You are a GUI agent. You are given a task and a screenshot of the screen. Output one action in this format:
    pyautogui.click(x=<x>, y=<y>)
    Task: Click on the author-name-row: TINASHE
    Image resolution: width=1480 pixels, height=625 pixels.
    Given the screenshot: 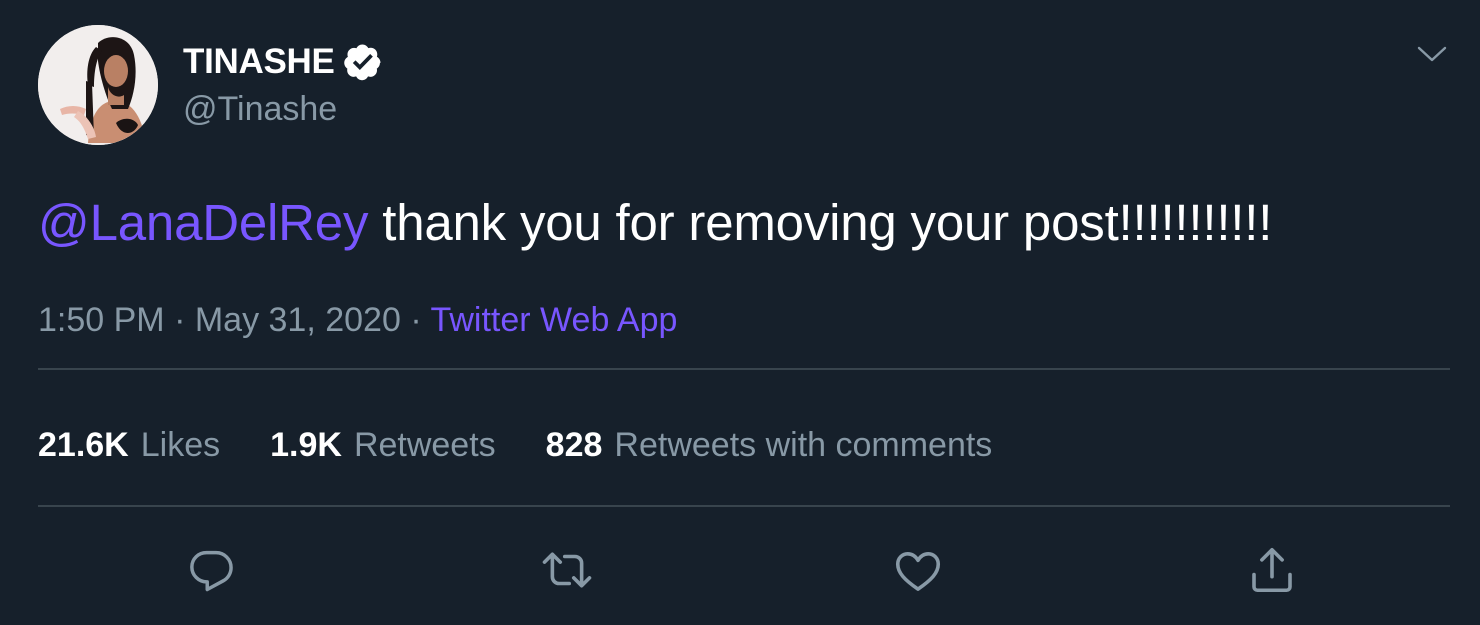 What is the action you would take?
    pyautogui.click(x=283, y=61)
    